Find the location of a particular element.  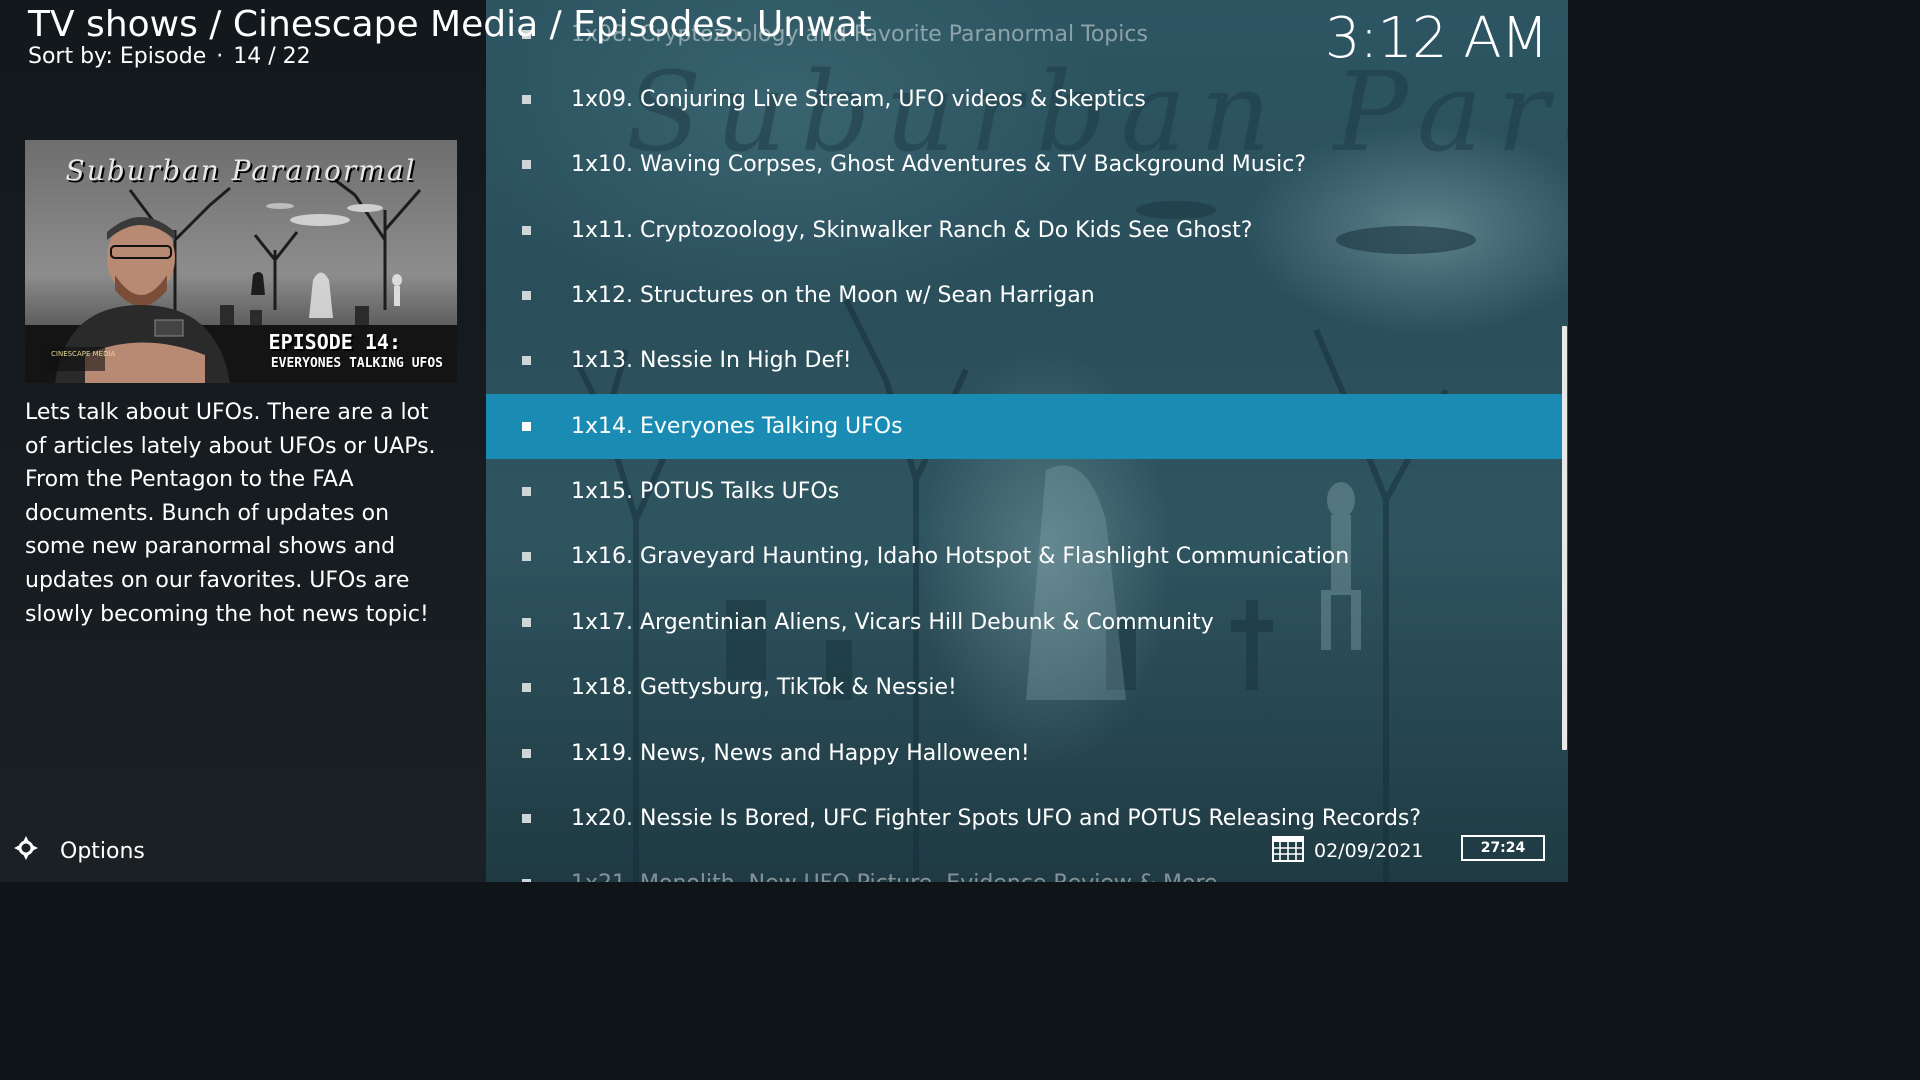

thumbnail-title: Suburban Paranormal is located at coordinates (241, 170).